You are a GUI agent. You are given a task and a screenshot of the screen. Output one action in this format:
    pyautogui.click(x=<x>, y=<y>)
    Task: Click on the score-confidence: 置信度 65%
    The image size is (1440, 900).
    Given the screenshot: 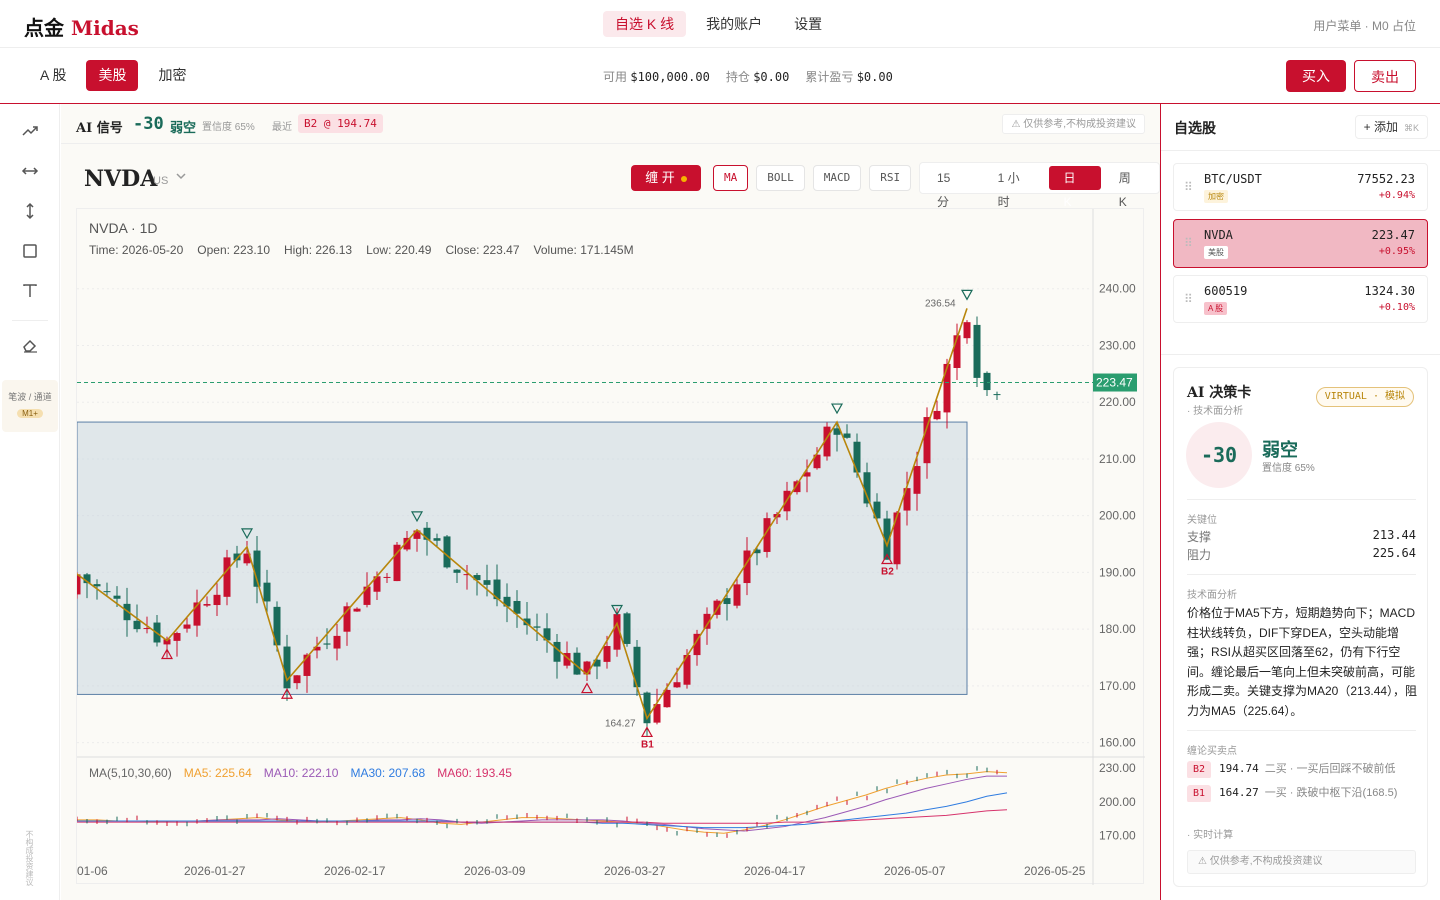 What is the action you would take?
    pyautogui.click(x=1288, y=468)
    